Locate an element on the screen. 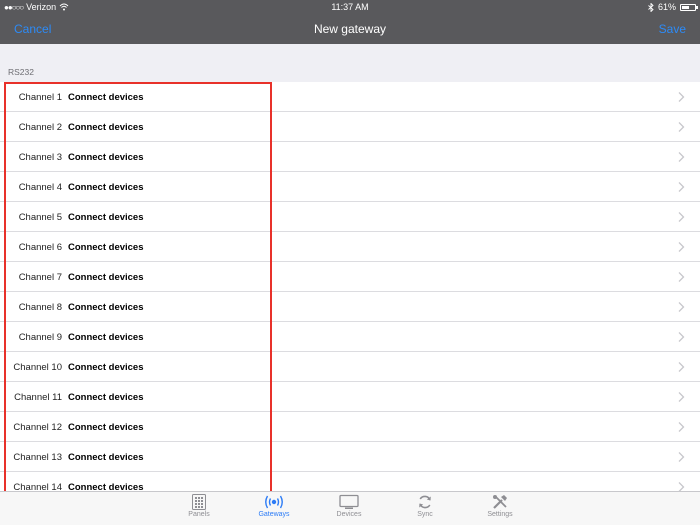  nav-bar: Cancel New gateway Save is located at coordinates (350, 29).